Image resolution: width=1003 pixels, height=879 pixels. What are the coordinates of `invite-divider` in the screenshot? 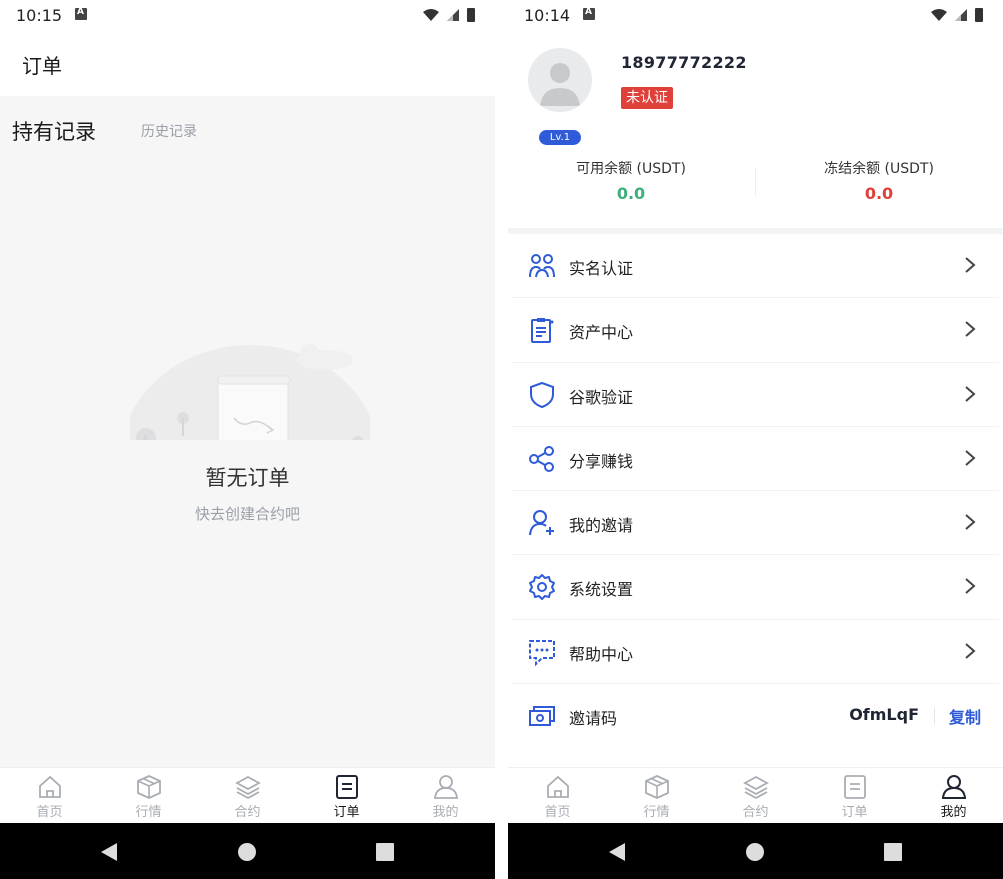 It's located at (934, 716).